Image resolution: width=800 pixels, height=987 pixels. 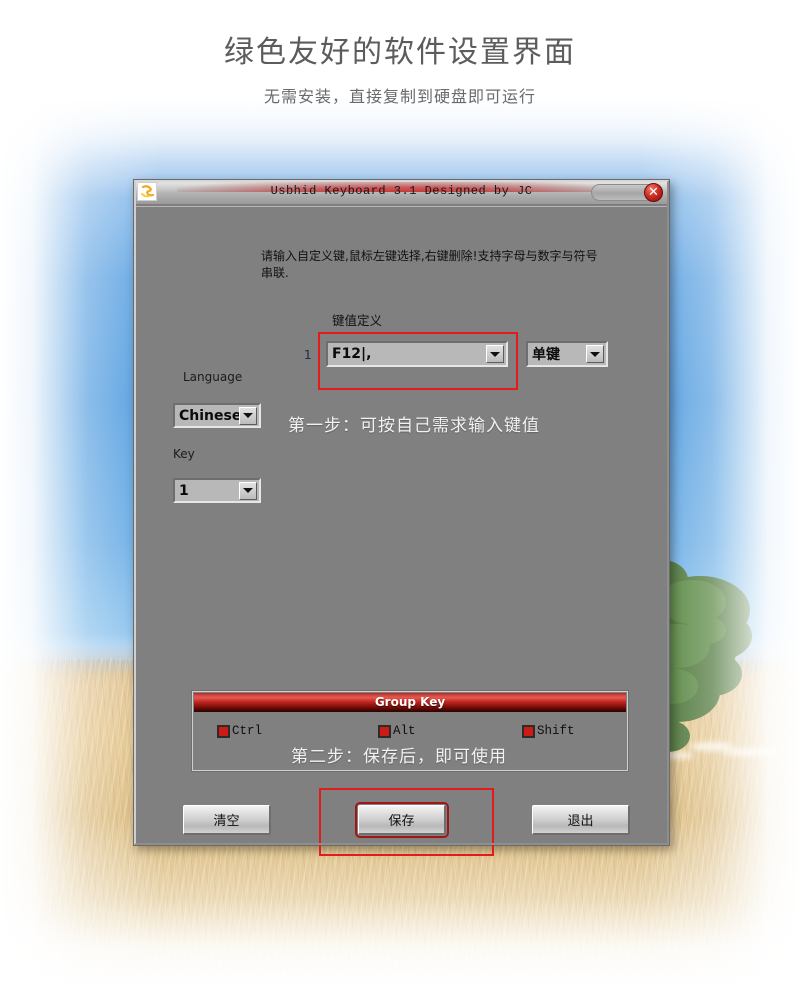 I want to click on page-headings: 绿色友好的软件设置界面 无需安装，直接复制到硬盘即可运行, so click(x=400, y=53).